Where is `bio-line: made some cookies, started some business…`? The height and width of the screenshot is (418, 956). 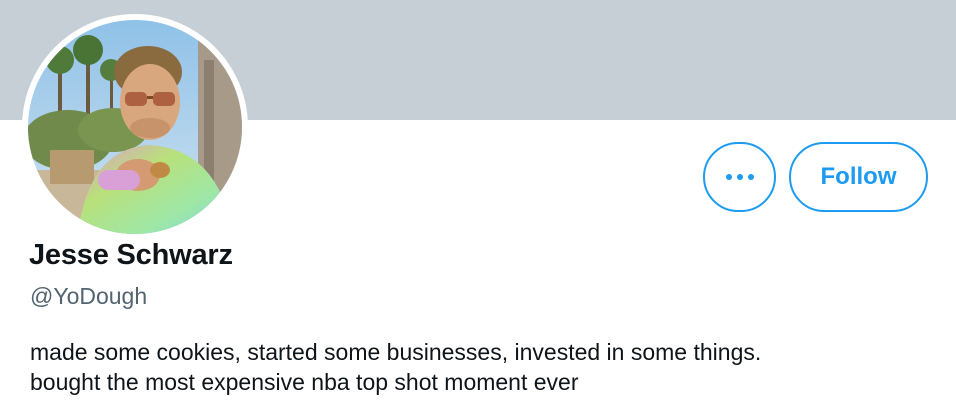
bio-line: made some cookies, started some business… is located at coordinates (396, 352).